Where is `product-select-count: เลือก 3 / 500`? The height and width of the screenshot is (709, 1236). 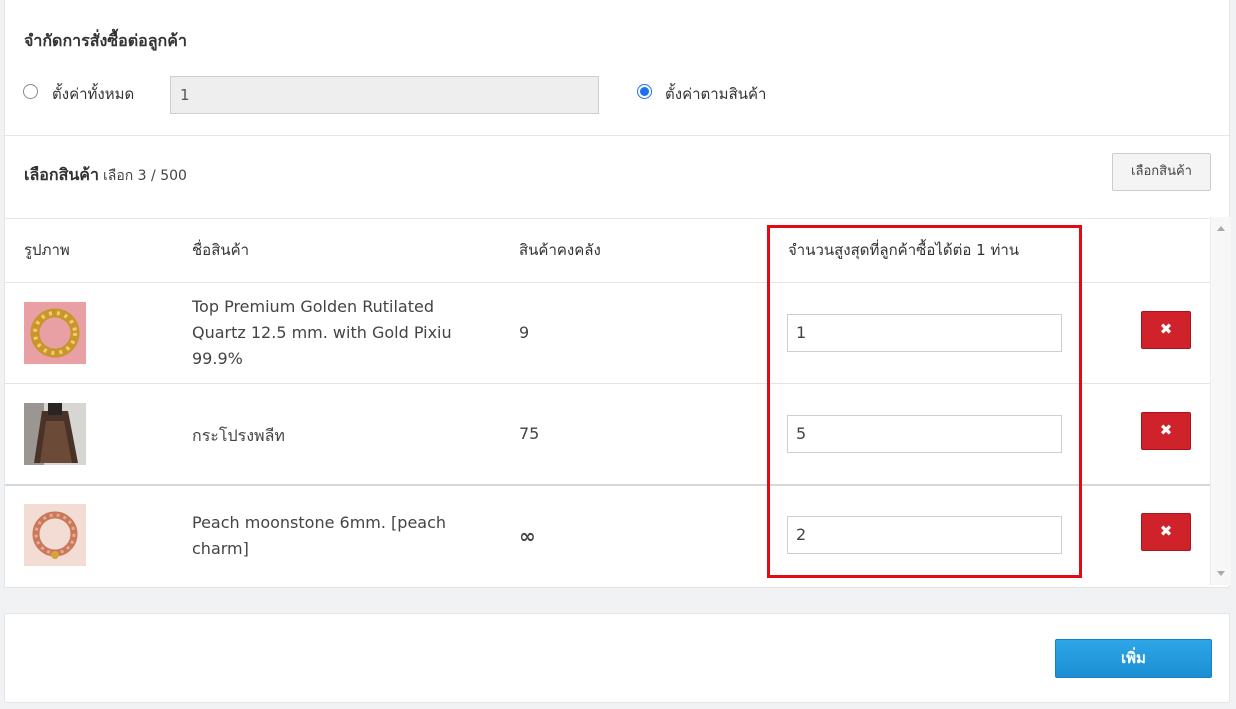
product-select-count: เลือก 3 / 500 is located at coordinates (144, 176).